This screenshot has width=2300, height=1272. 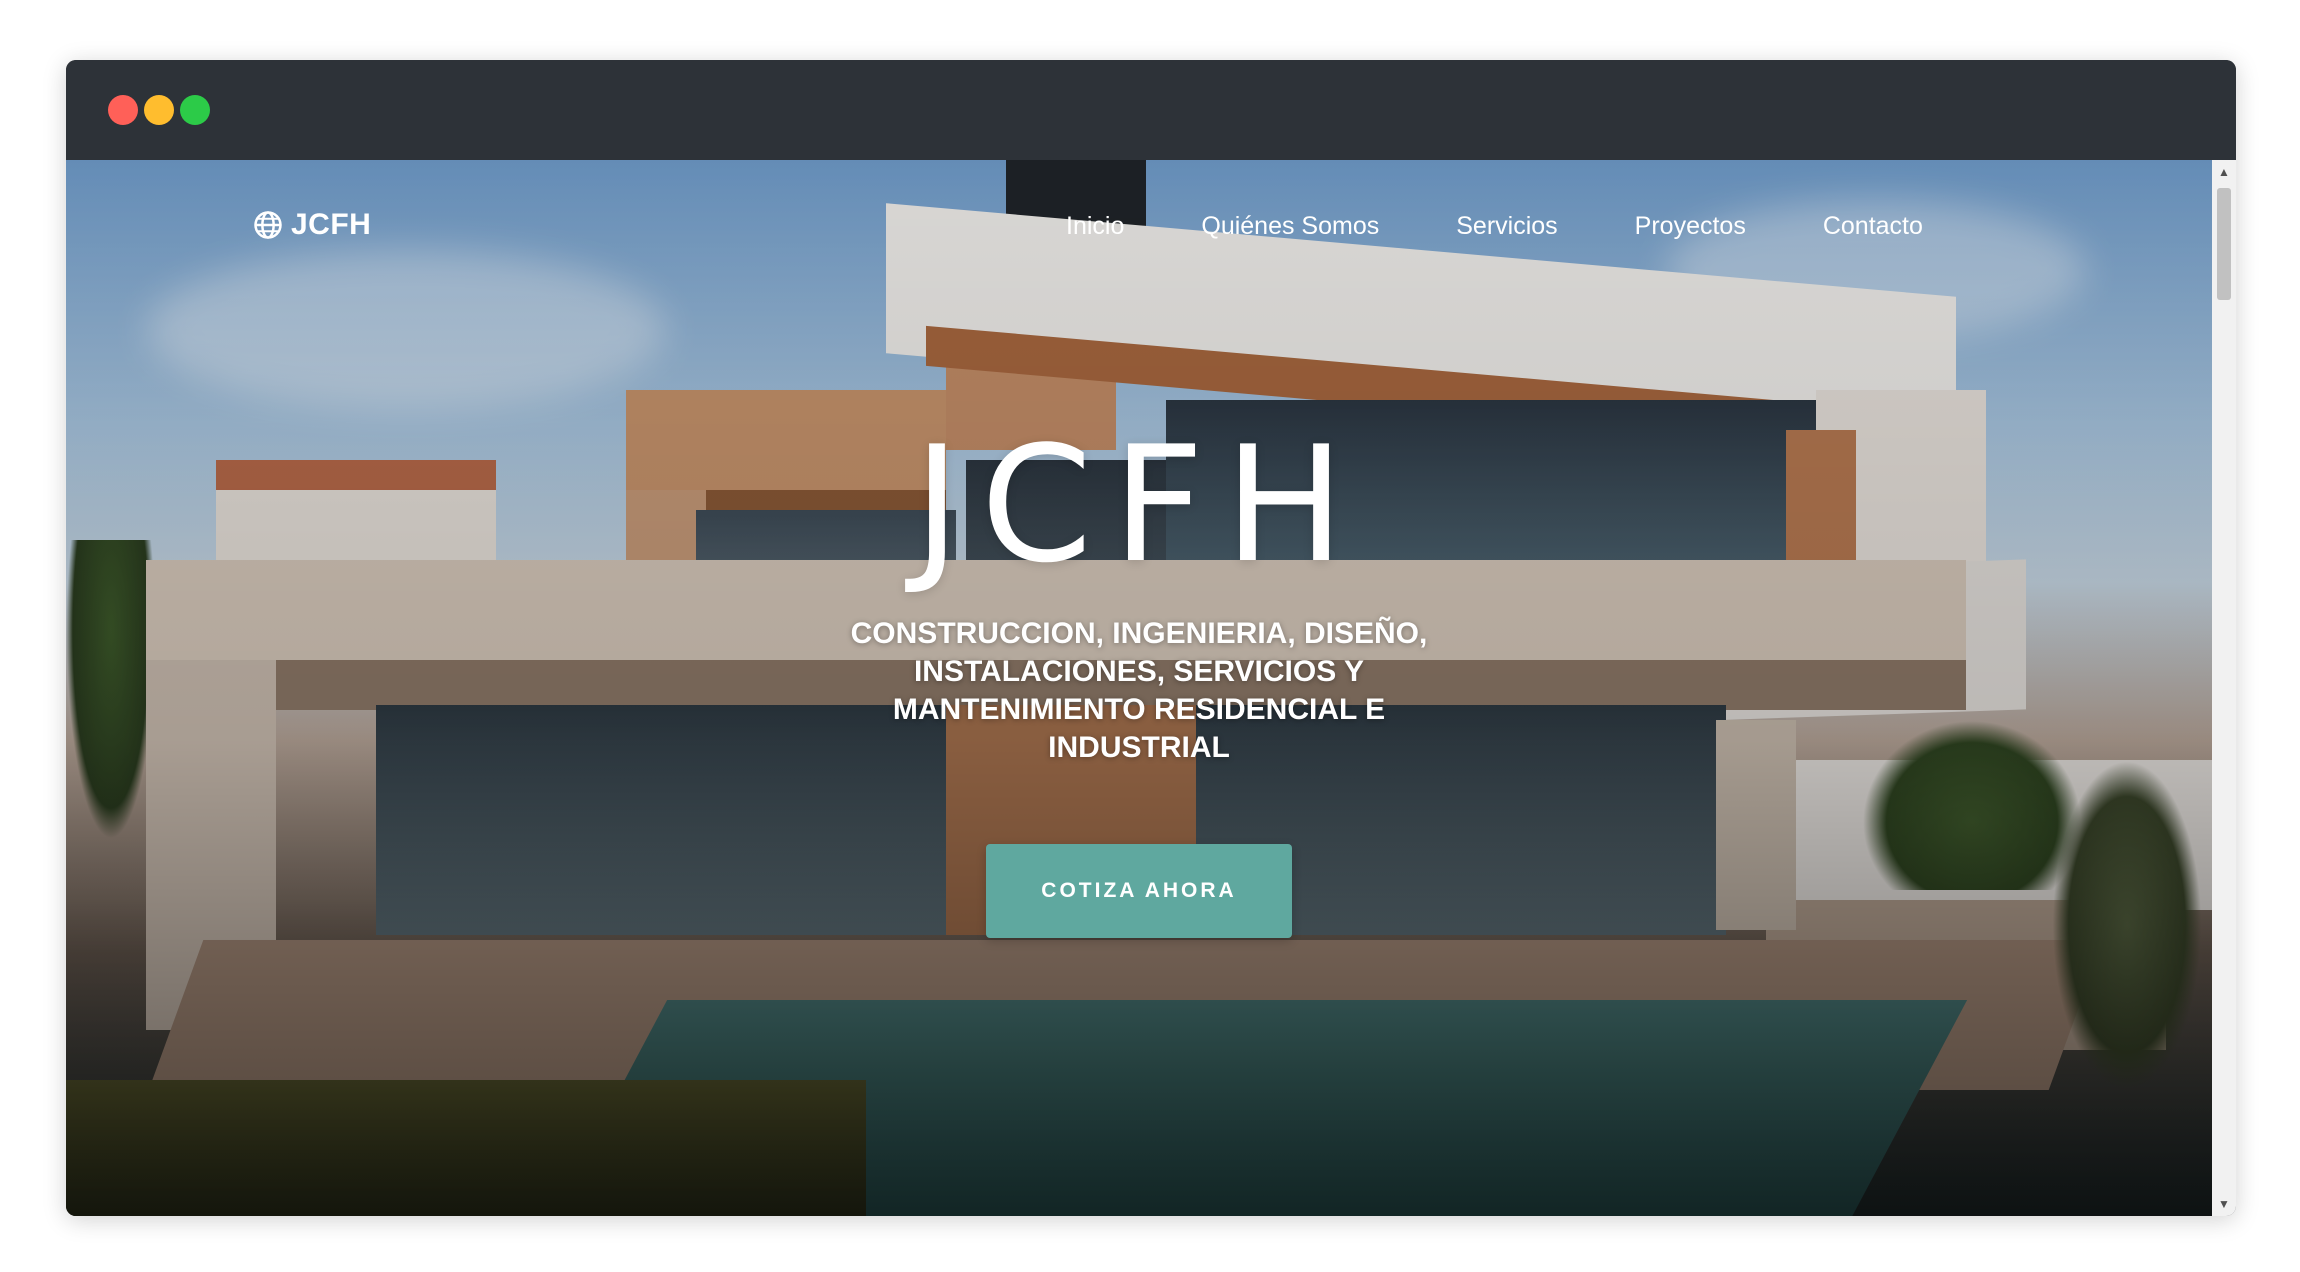 I want to click on nav-link-quienes-somos: Quiénes Somos, so click(x=1290, y=226).